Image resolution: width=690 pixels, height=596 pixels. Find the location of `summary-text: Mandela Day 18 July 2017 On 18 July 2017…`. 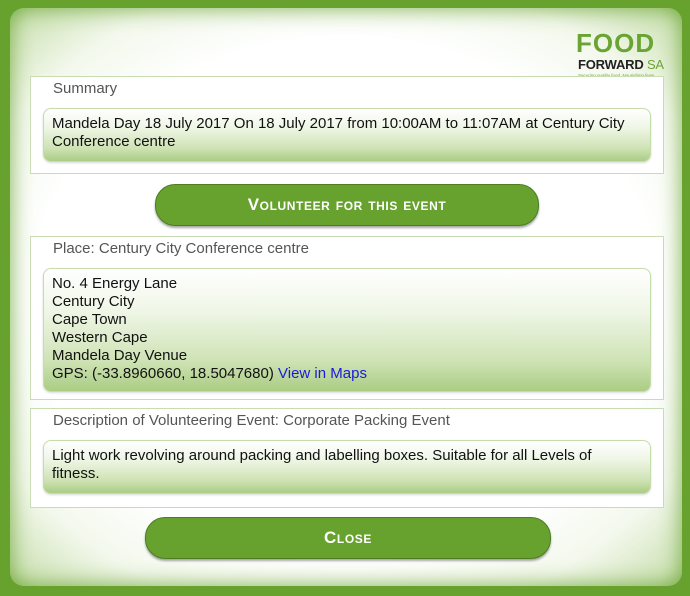

summary-text: Mandela Day 18 July 2017 On 18 July 2017… is located at coordinates (338, 132).